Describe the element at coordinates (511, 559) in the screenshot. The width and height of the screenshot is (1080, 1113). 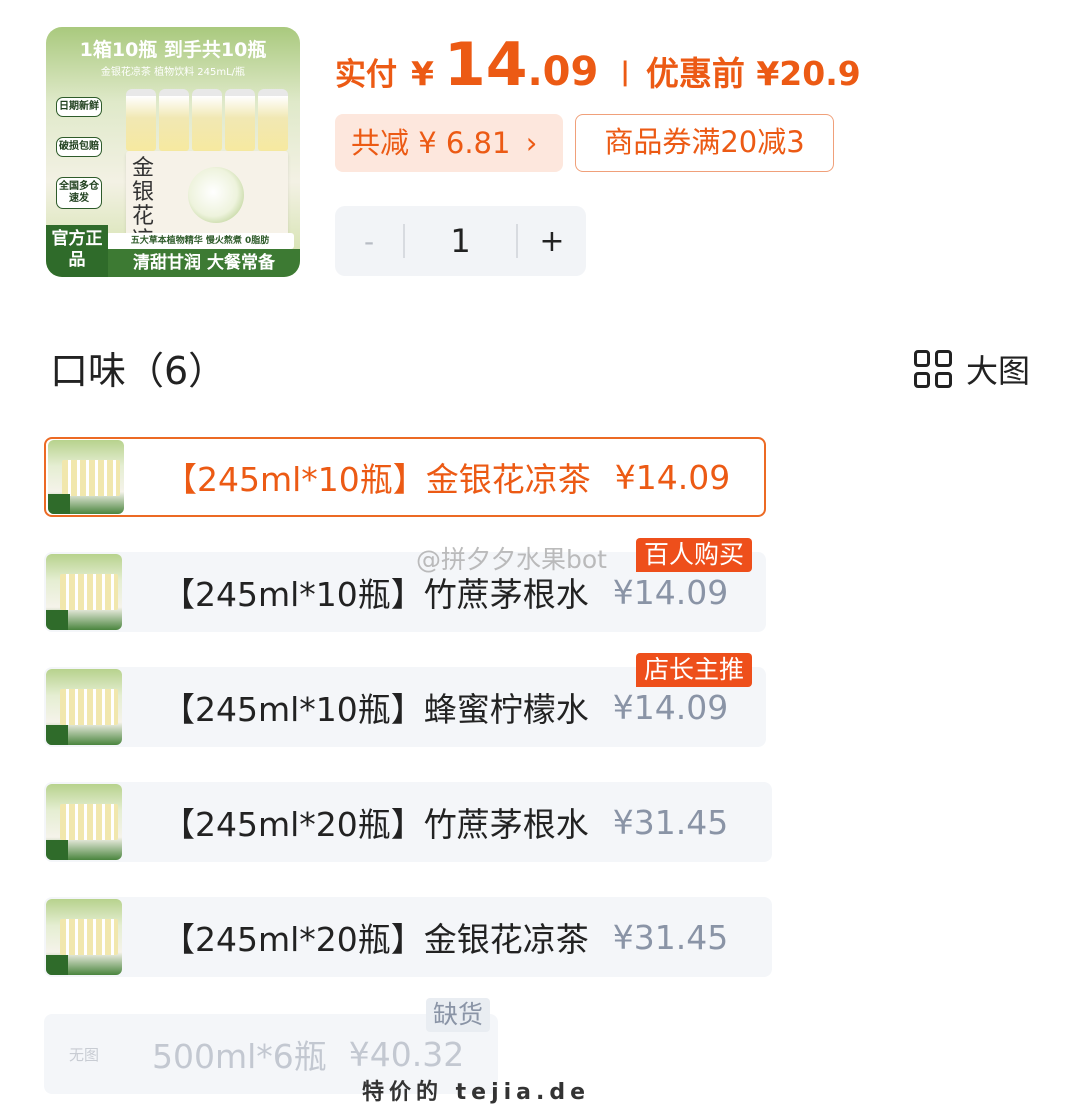
I see `weibo-watermark: @拼夕夕水果bot` at that location.